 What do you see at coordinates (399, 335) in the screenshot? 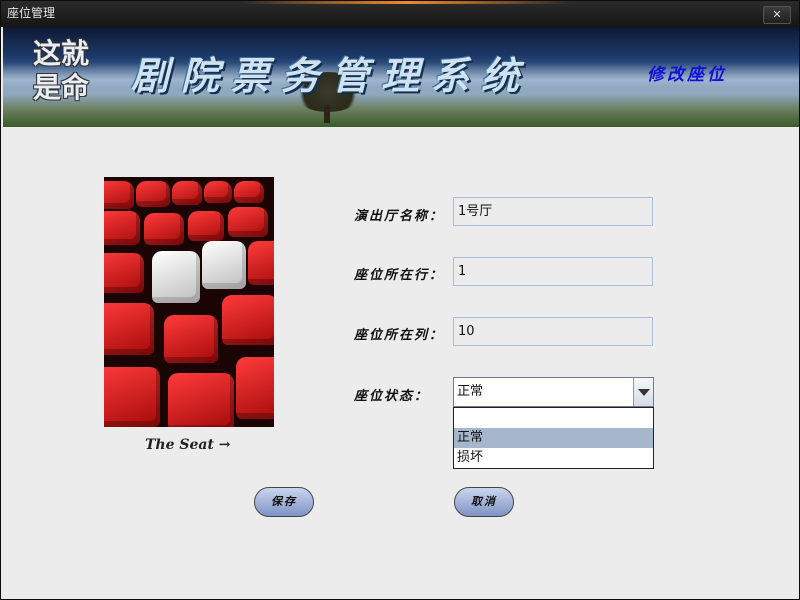
I see `seat-column-label: 座位所在列：` at bounding box center [399, 335].